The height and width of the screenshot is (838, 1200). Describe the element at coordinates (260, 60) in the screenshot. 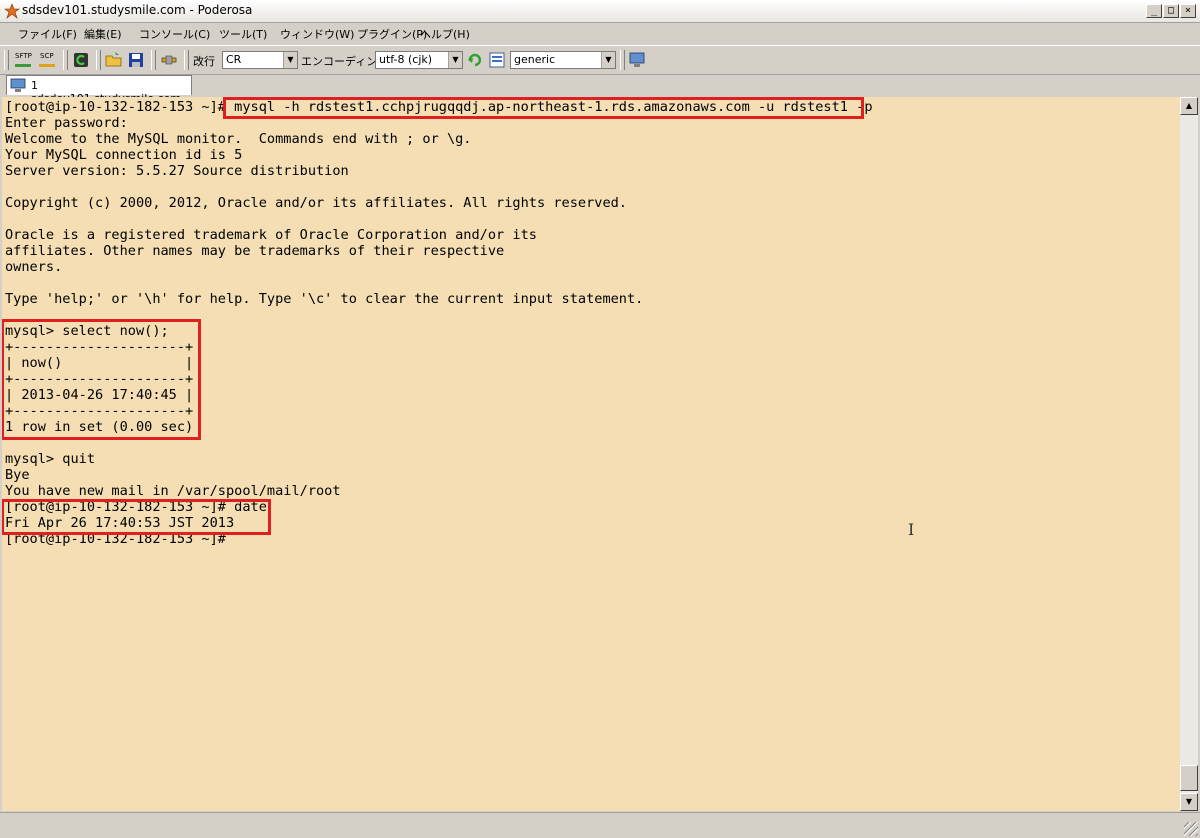

I see `newline-select: CR ▼` at that location.